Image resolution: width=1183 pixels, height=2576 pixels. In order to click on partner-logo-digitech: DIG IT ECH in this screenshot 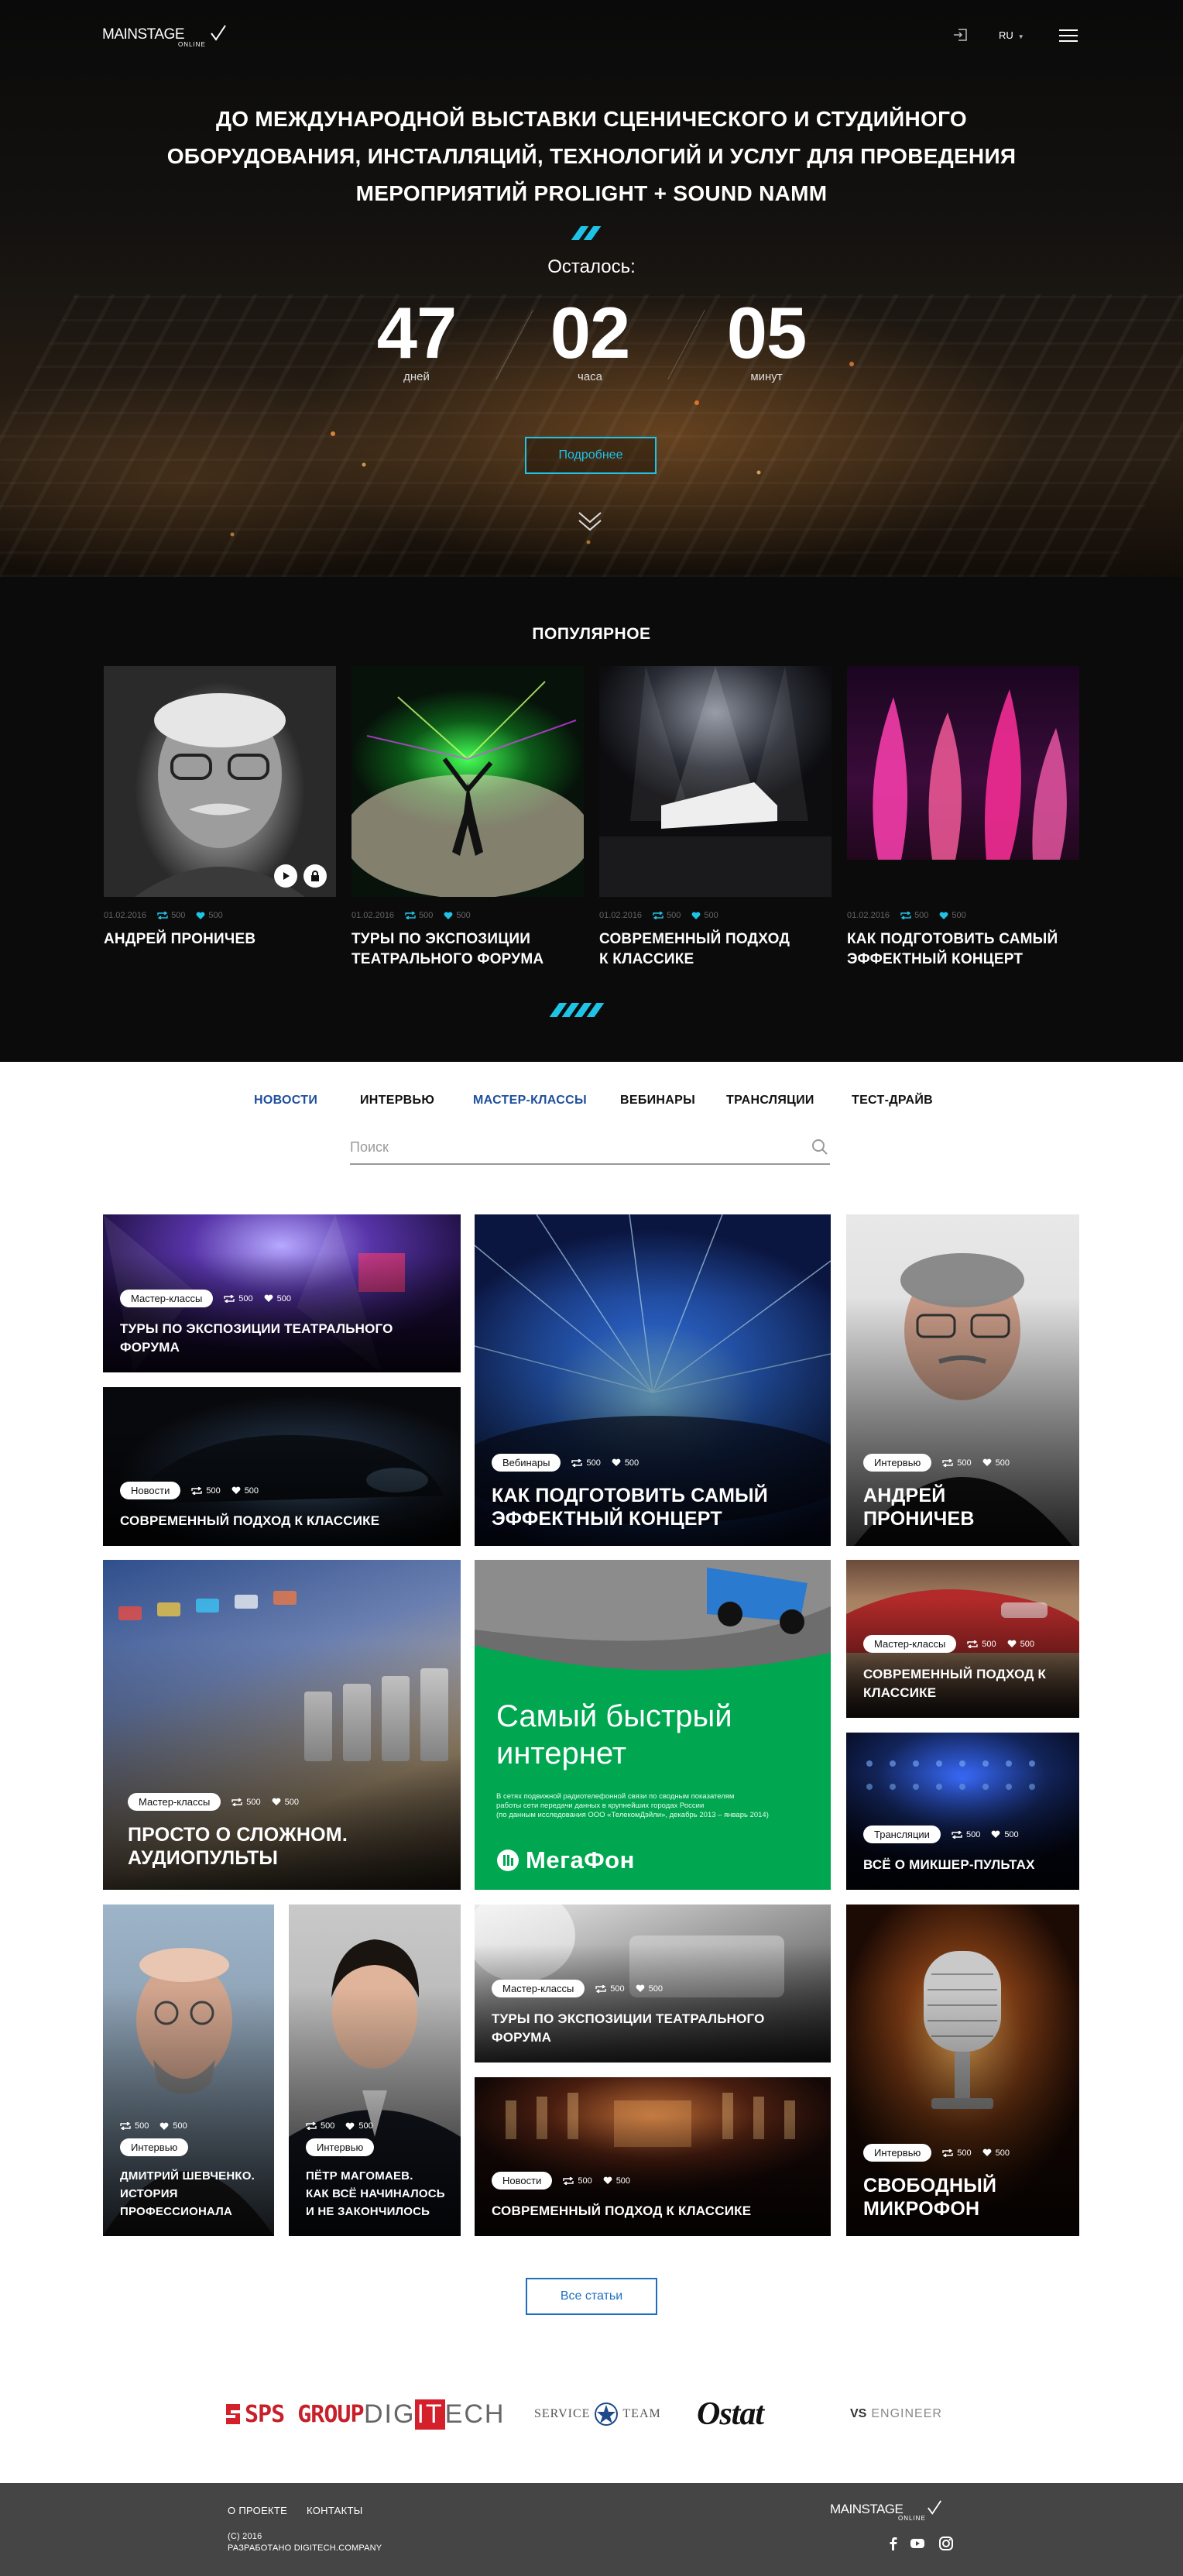, I will do `click(434, 2414)`.